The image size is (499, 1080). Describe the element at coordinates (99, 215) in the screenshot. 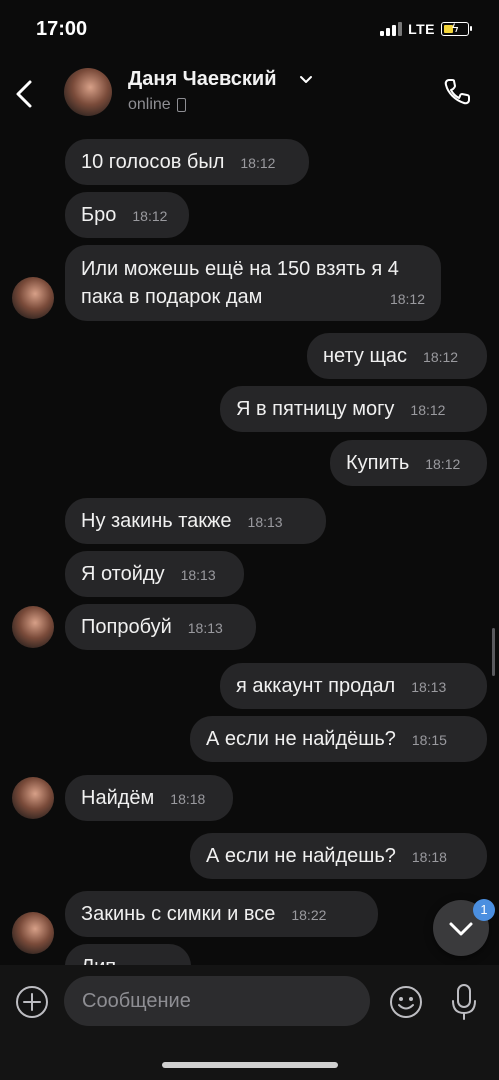

I see `message-text: Бро` at that location.